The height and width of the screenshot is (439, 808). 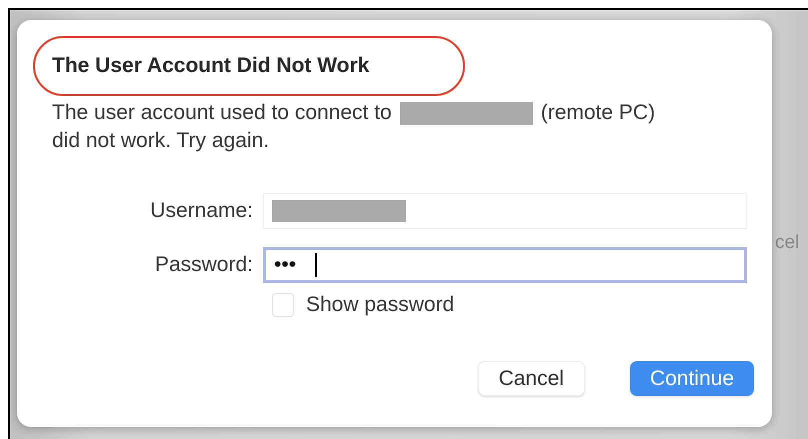 What do you see at coordinates (505, 265) in the screenshot?
I see `password-field: •••` at bounding box center [505, 265].